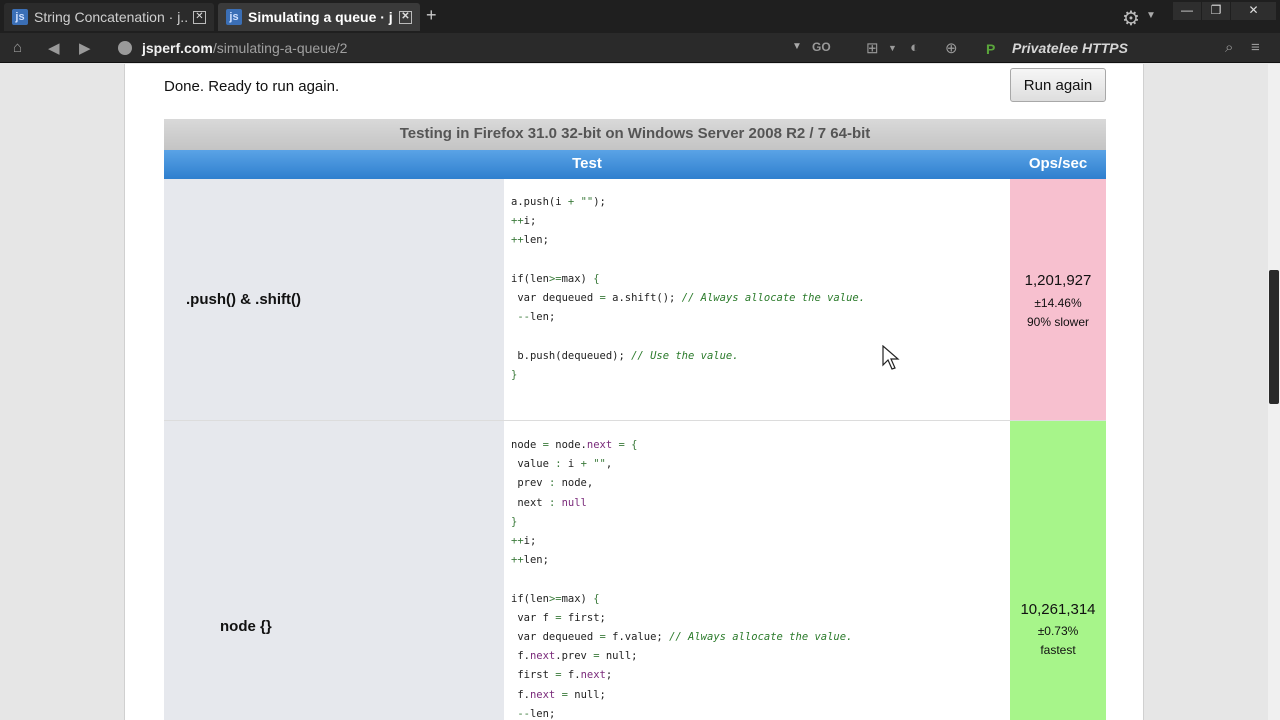 Image resolution: width=1280 pixels, height=720 pixels. Describe the element at coordinates (334, 299) in the screenshot. I see `test-name-cell: .push() & .shift()` at that location.